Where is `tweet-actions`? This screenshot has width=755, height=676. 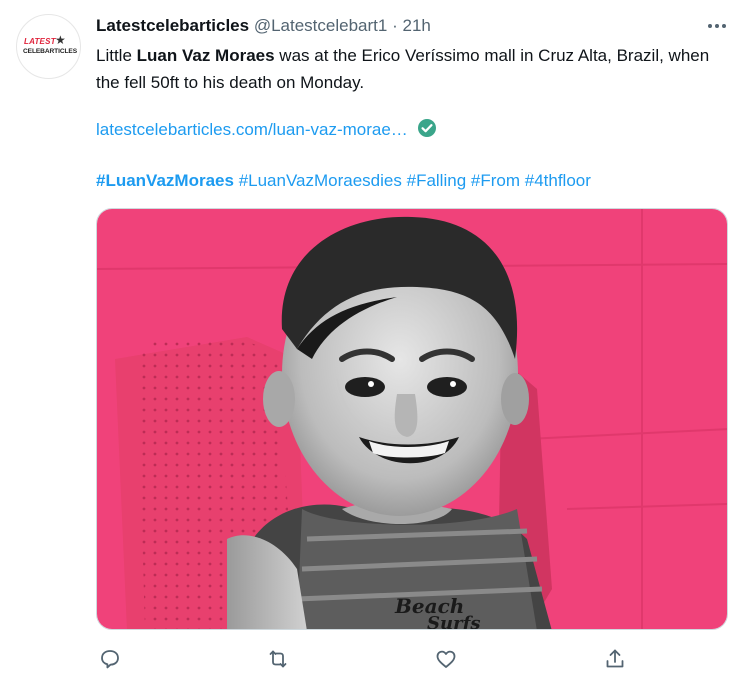
tweet-actions is located at coordinates (377, 658).